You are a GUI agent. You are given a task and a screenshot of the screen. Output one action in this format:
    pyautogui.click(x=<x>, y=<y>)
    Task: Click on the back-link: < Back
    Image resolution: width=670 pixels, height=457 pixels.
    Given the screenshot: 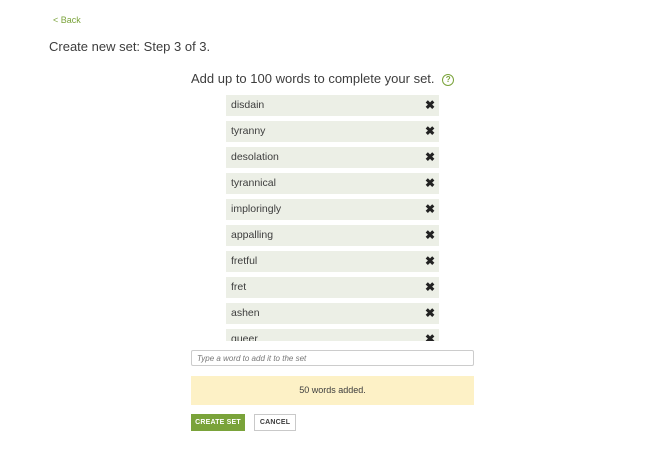 What is the action you would take?
    pyautogui.click(x=67, y=20)
    